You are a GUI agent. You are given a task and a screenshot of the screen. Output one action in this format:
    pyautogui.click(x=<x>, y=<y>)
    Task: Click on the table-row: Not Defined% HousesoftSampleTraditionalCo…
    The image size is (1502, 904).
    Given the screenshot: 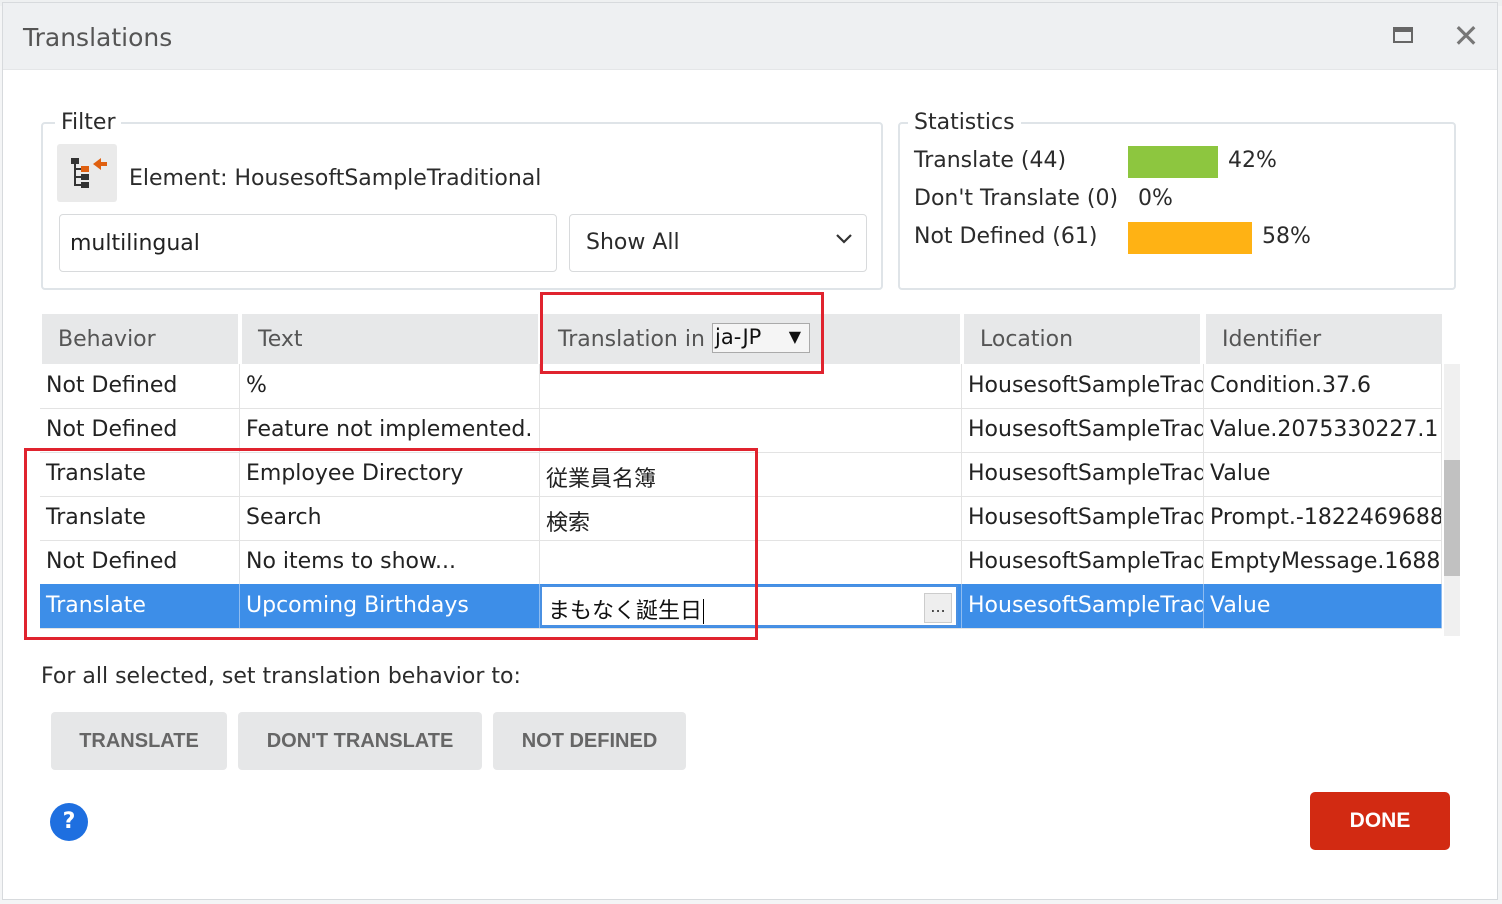 What is the action you would take?
    pyautogui.click(x=741, y=386)
    